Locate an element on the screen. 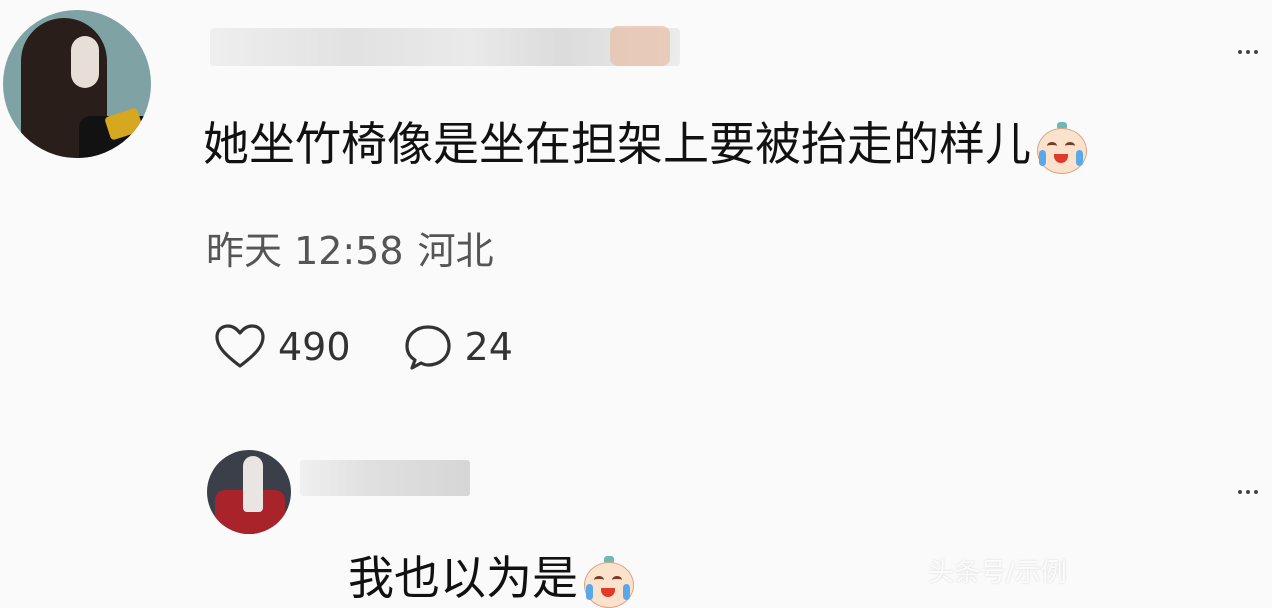 This screenshot has height=608, width=1272. heart-icon is located at coordinates (240, 346).